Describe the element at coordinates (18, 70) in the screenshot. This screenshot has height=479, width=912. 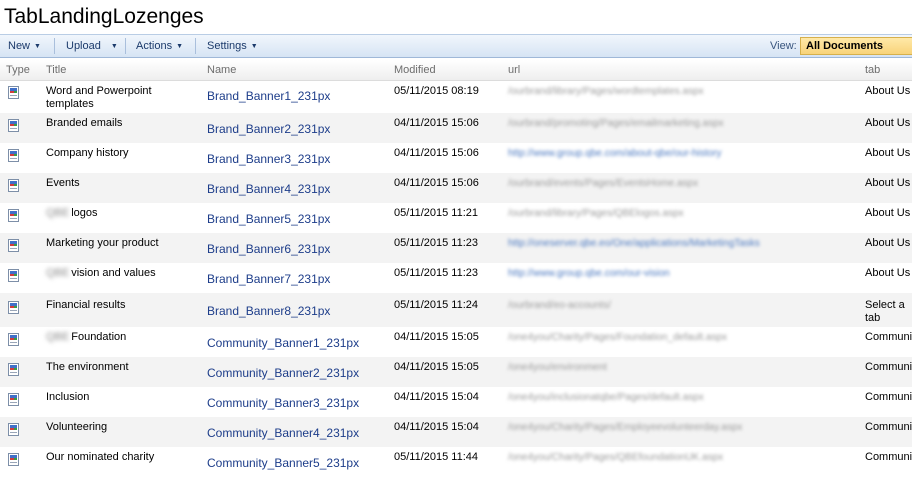
I see `column-header-type: Type` at that location.